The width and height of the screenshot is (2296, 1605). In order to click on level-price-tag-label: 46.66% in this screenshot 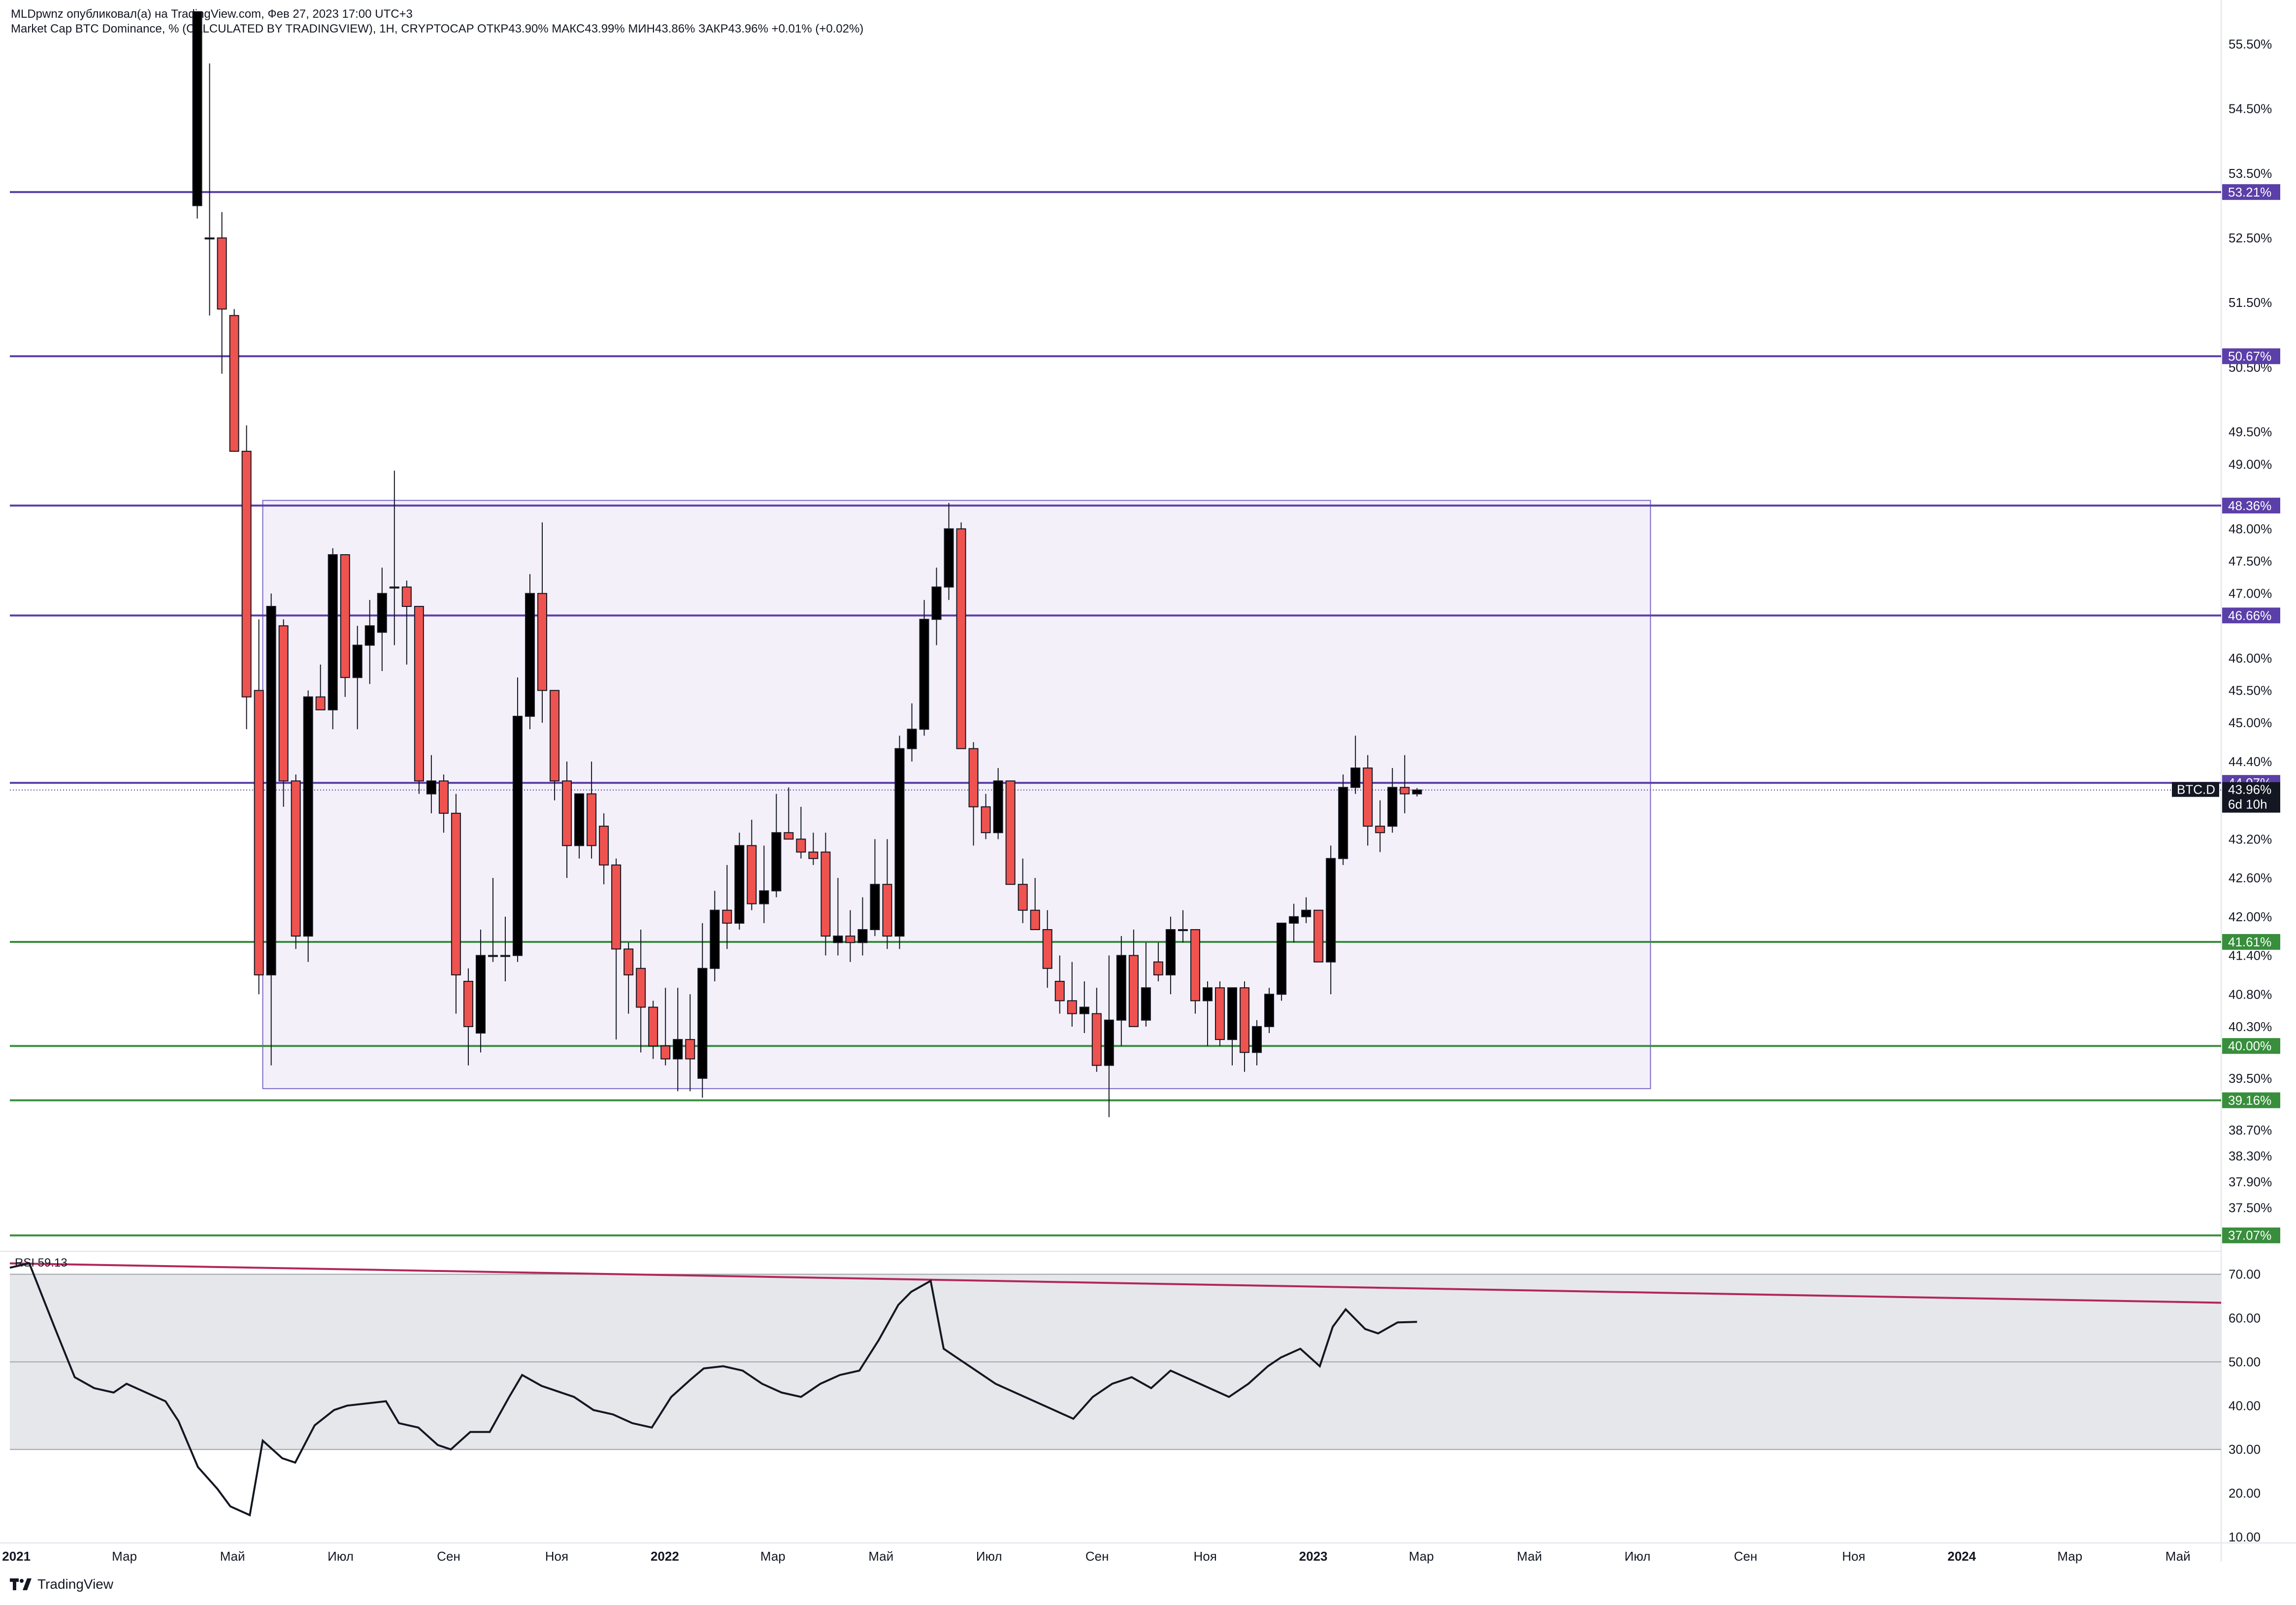, I will do `click(2249, 615)`.